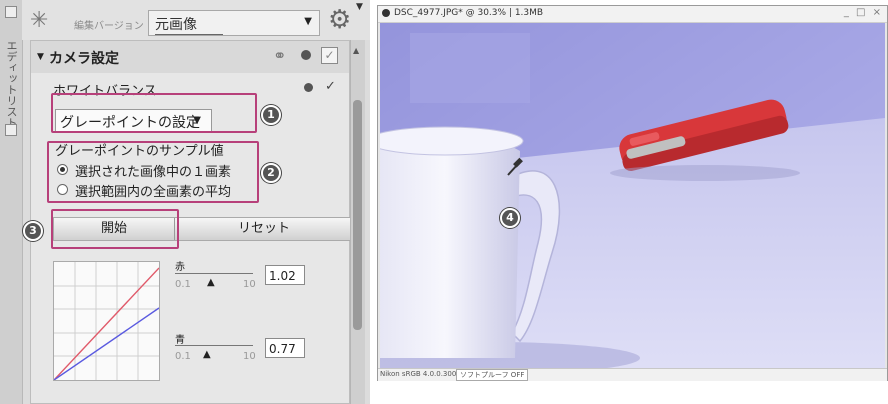 The height and width of the screenshot is (404, 888). Describe the element at coordinates (863, 12) in the screenshot. I see `window-controls: _ □ ×` at that location.